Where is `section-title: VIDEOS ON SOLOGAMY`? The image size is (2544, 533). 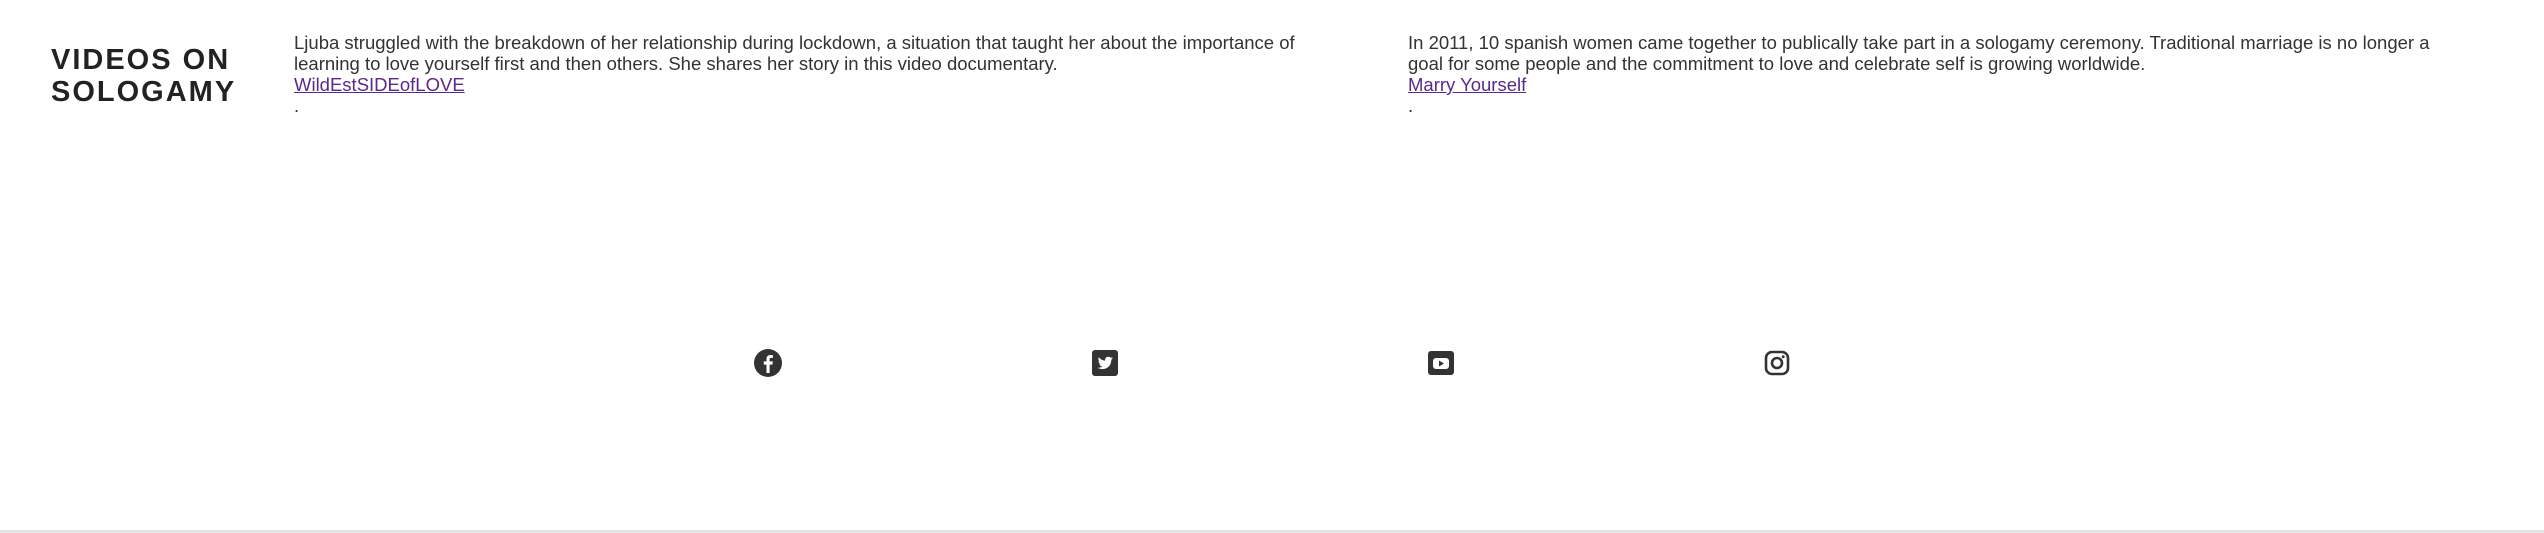
section-title: VIDEOS ON SOLOGAMY is located at coordinates (161, 76).